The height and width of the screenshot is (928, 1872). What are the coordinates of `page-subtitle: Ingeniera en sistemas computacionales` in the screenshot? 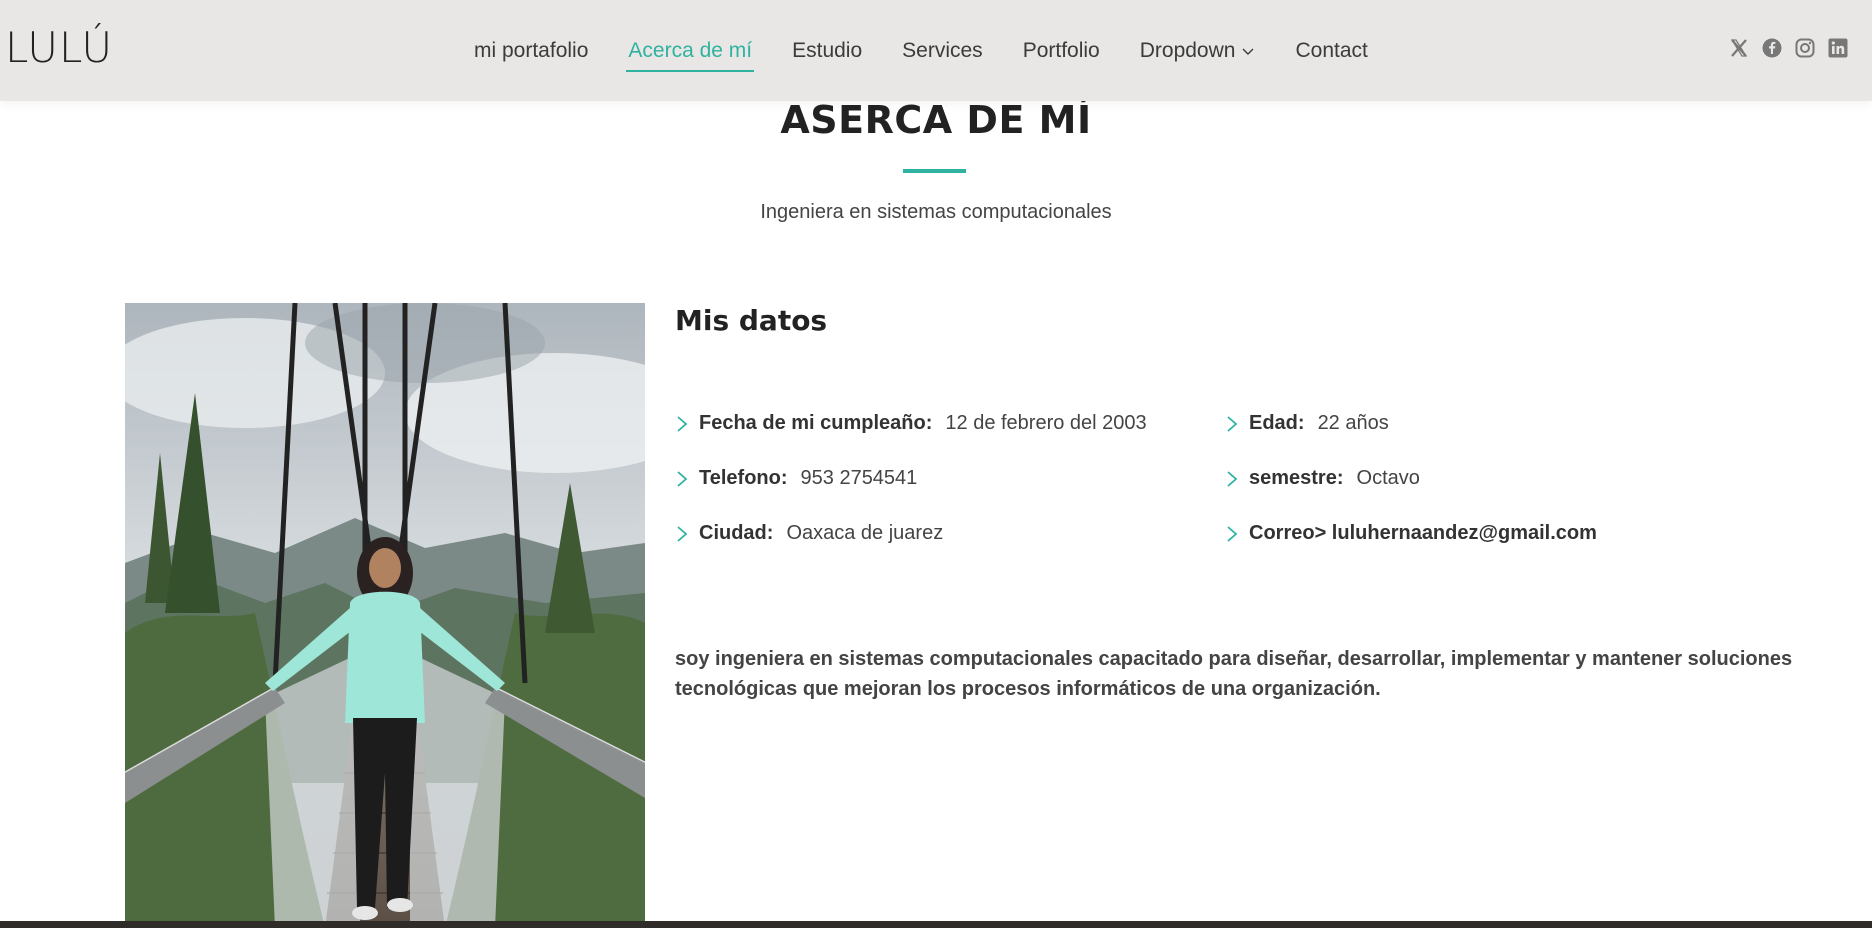 It's located at (936, 212).